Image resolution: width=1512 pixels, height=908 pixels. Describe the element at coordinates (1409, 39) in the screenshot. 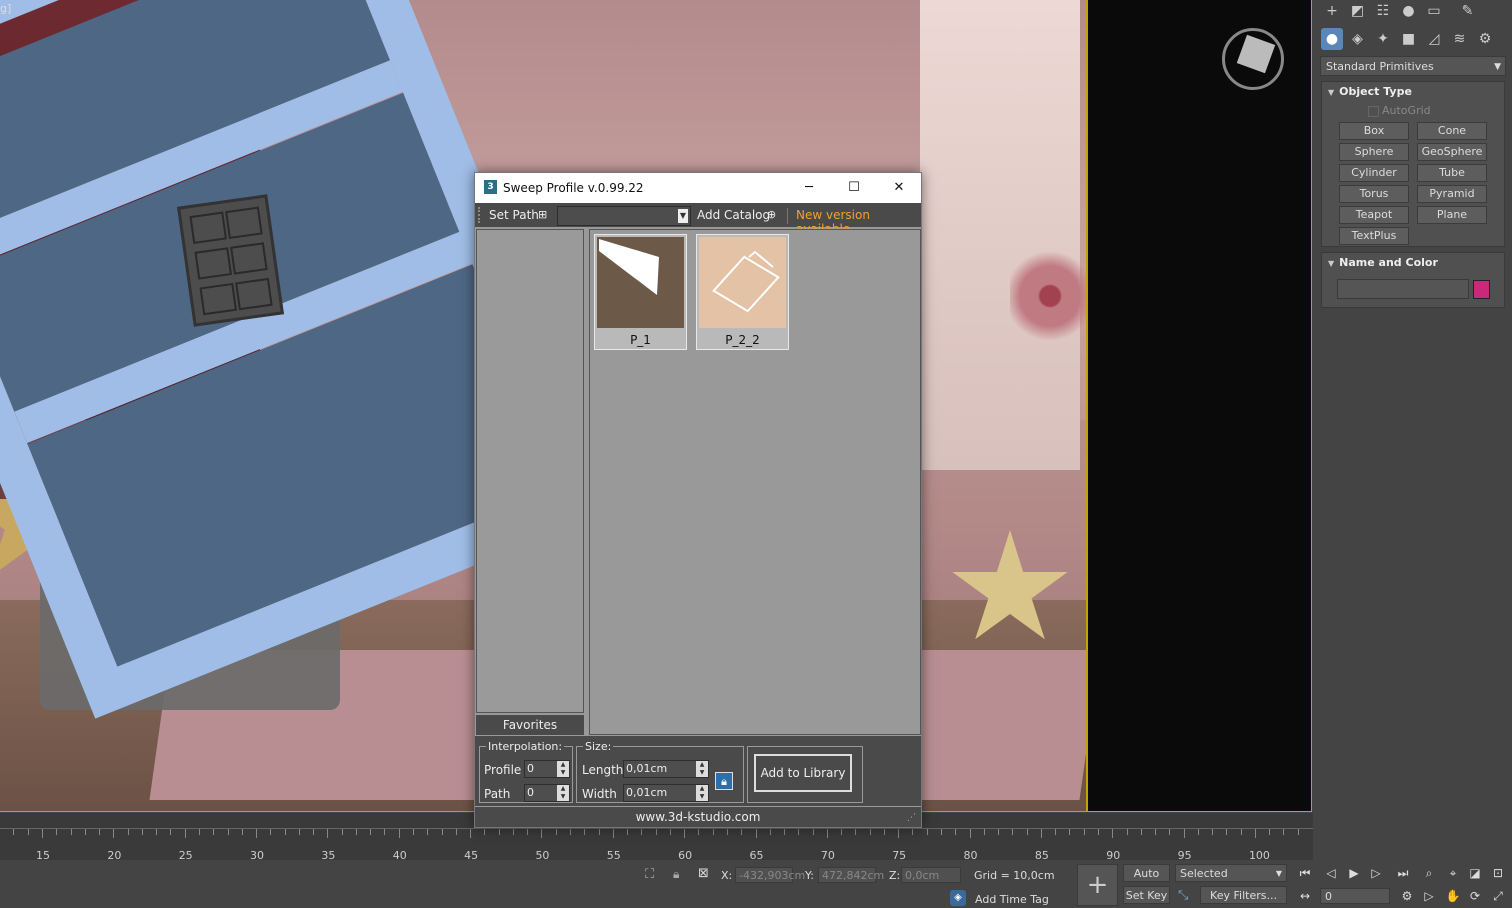

I see `cameras-icon: ■` at that location.